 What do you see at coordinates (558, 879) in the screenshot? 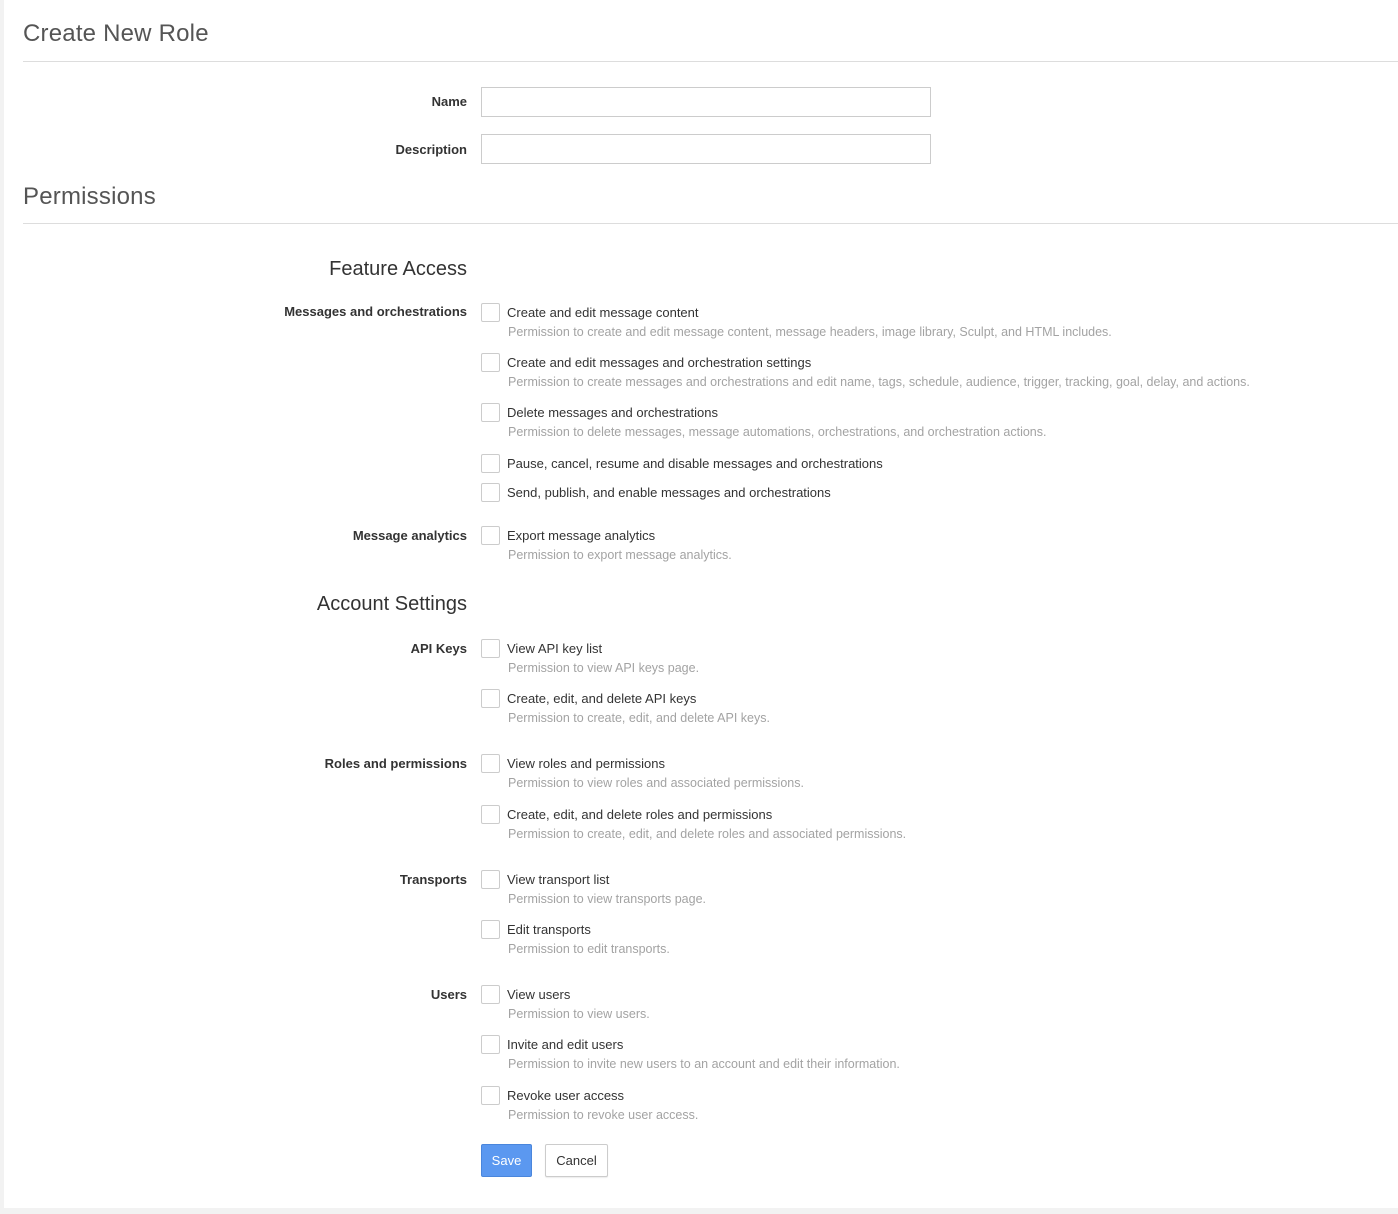
I see `permission-title: View transport list` at bounding box center [558, 879].